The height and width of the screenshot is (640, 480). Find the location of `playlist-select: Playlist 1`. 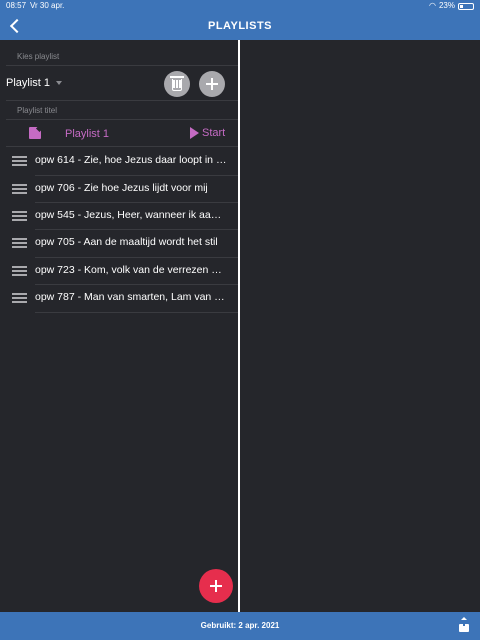

playlist-select: Playlist 1 is located at coordinates (34, 83).